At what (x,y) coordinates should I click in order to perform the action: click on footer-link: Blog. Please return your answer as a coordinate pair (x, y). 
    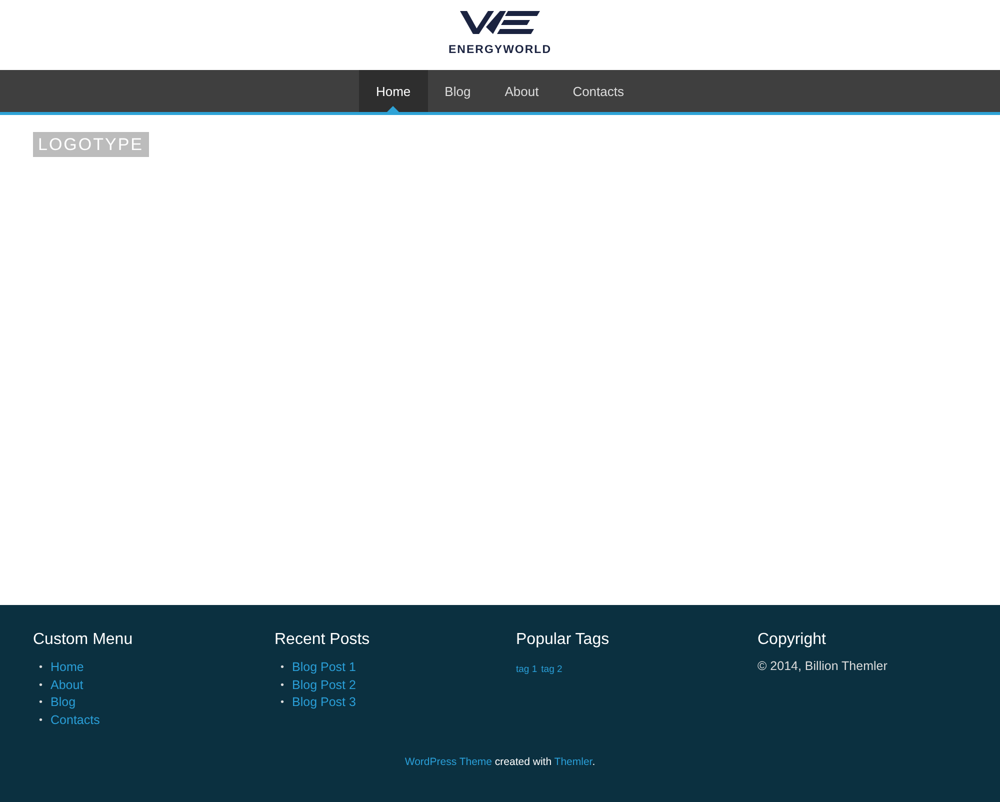
    Looking at the image, I should click on (63, 703).